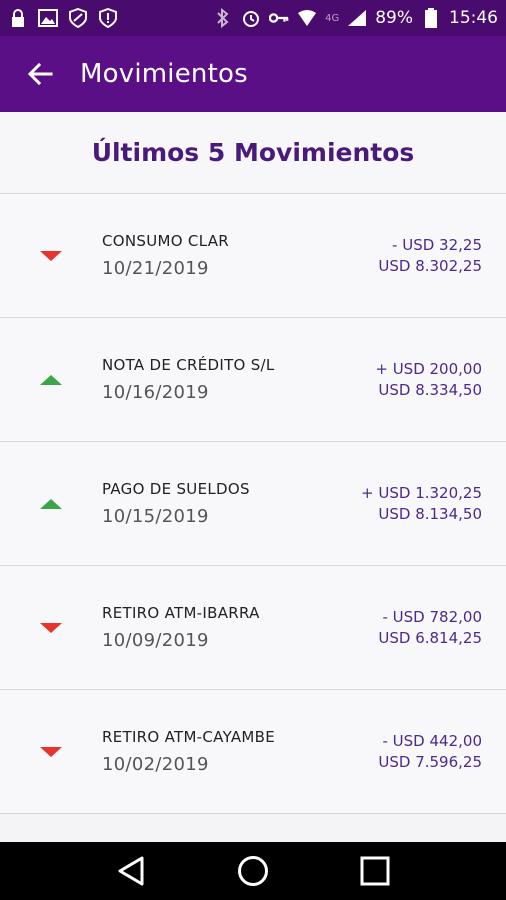 The image size is (506, 900). I want to click on movement-amounts: + USD 1.320,25 USD 8.134,50, so click(421, 504).